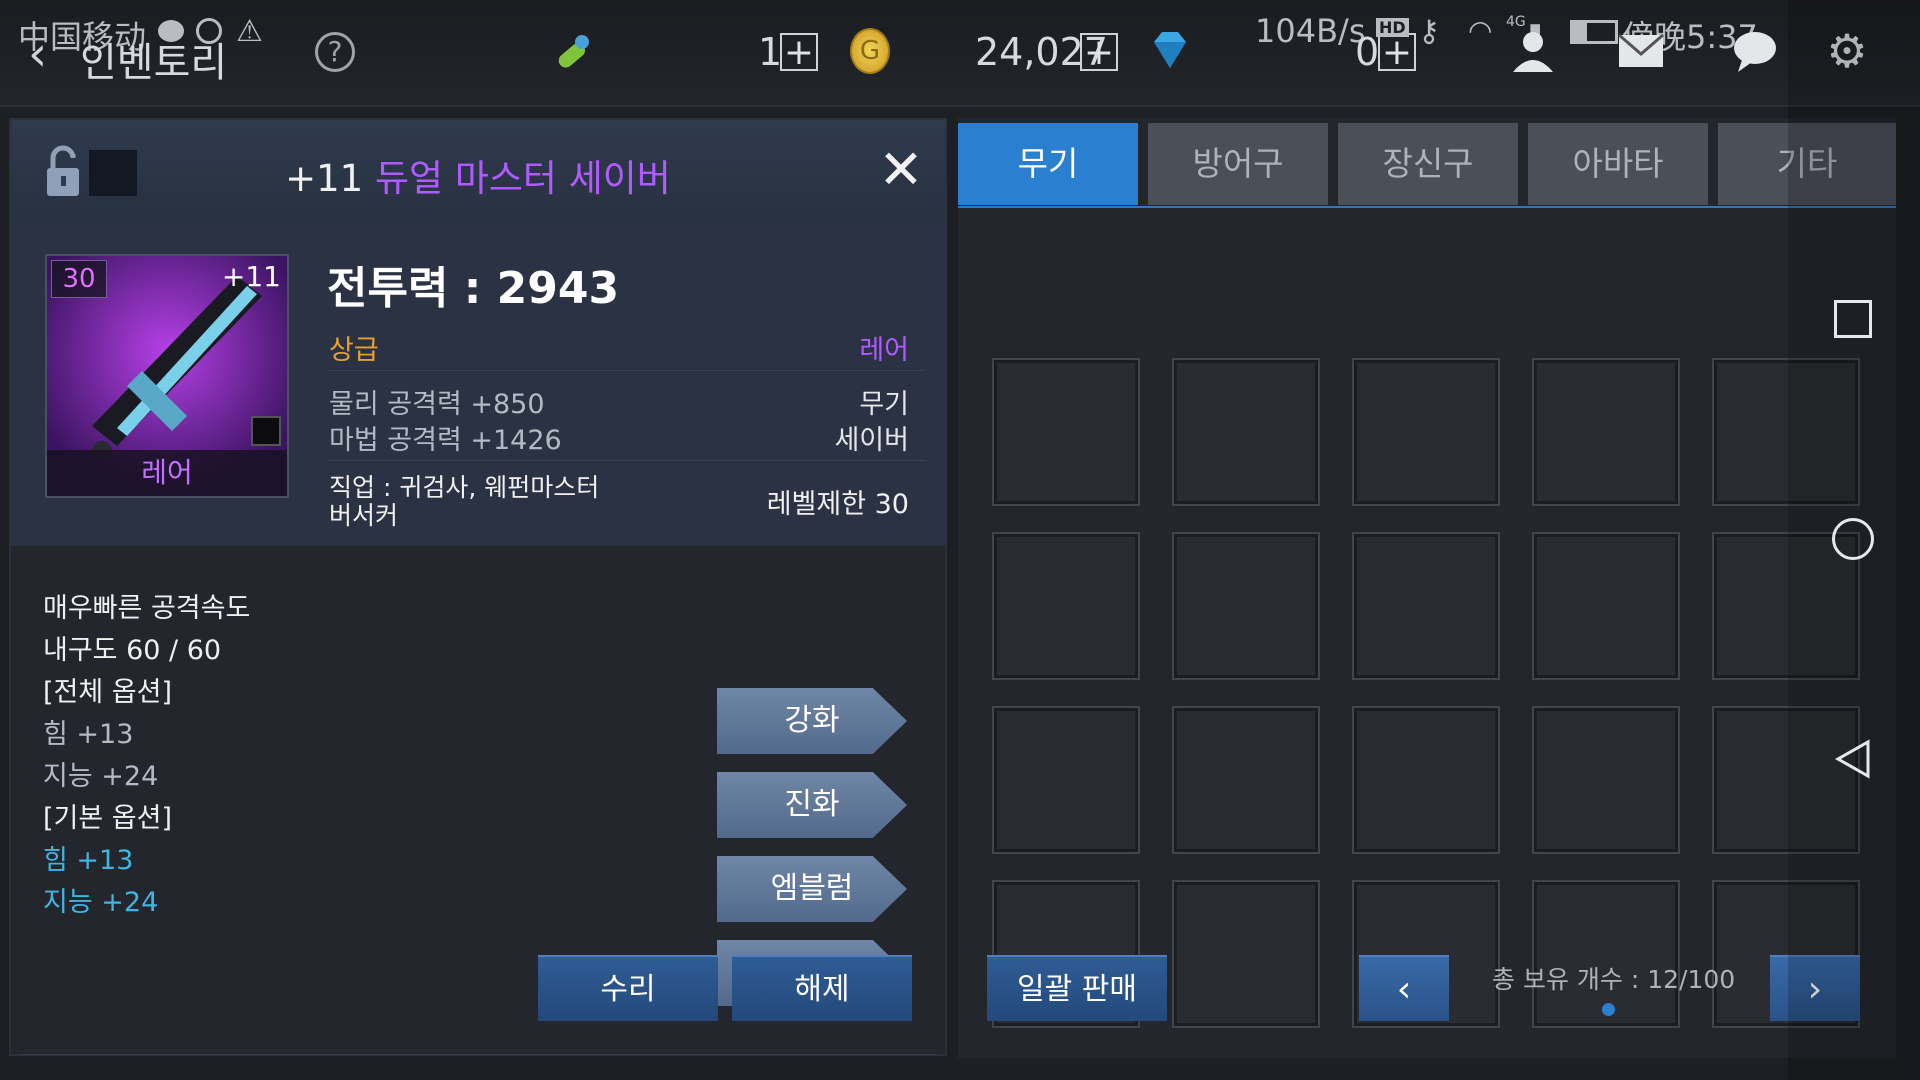 This screenshot has width=1920, height=1080. I want to click on emblem-button: 엠블럼, so click(812, 889).